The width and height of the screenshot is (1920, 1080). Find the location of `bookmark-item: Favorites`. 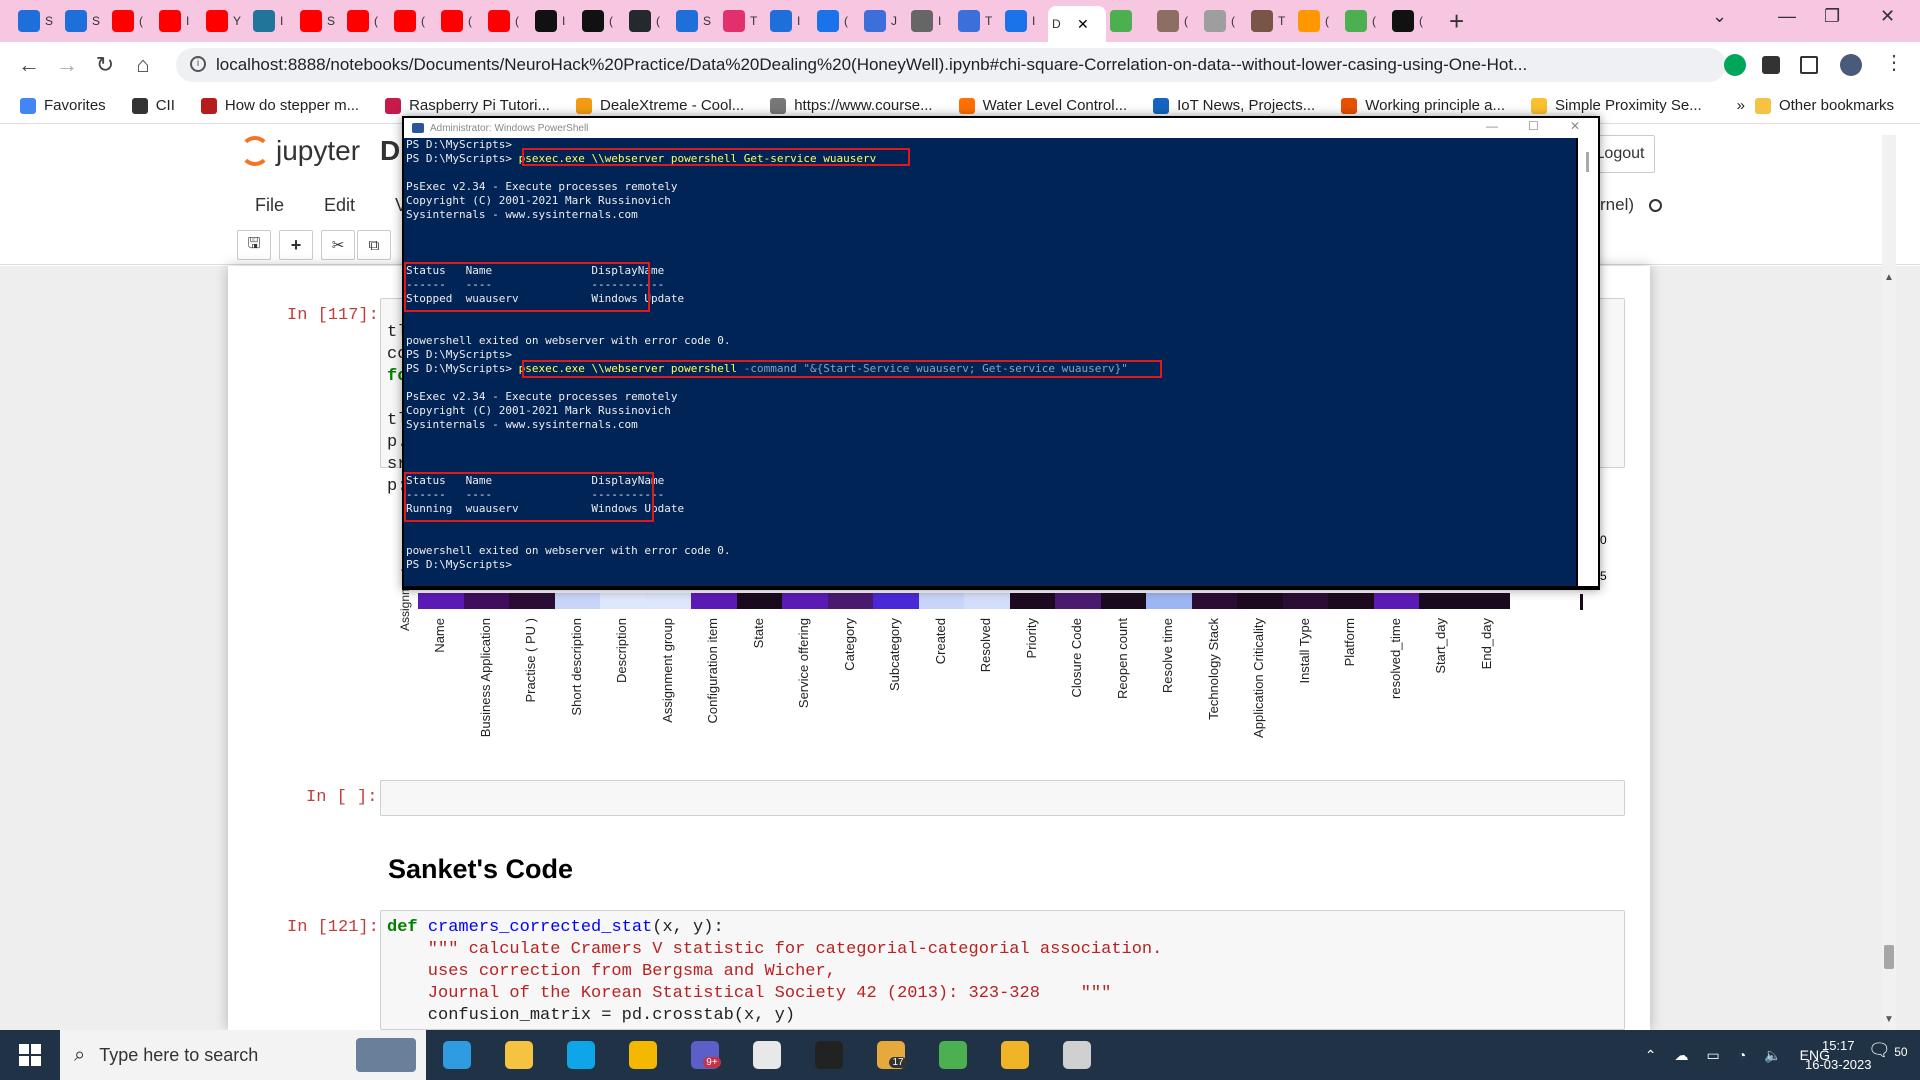

bookmark-item: Favorites is located at coordinates (63, 105).